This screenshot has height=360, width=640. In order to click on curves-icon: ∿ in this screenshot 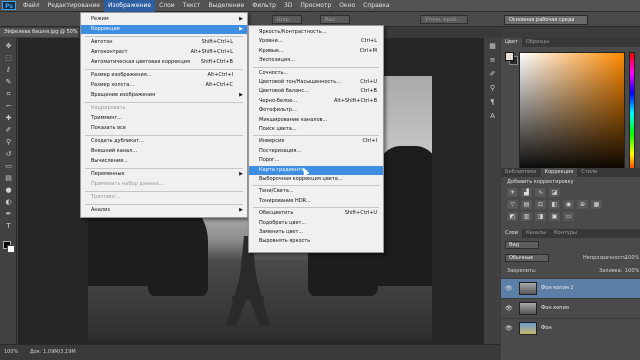, I will do `click(540, 192)`.